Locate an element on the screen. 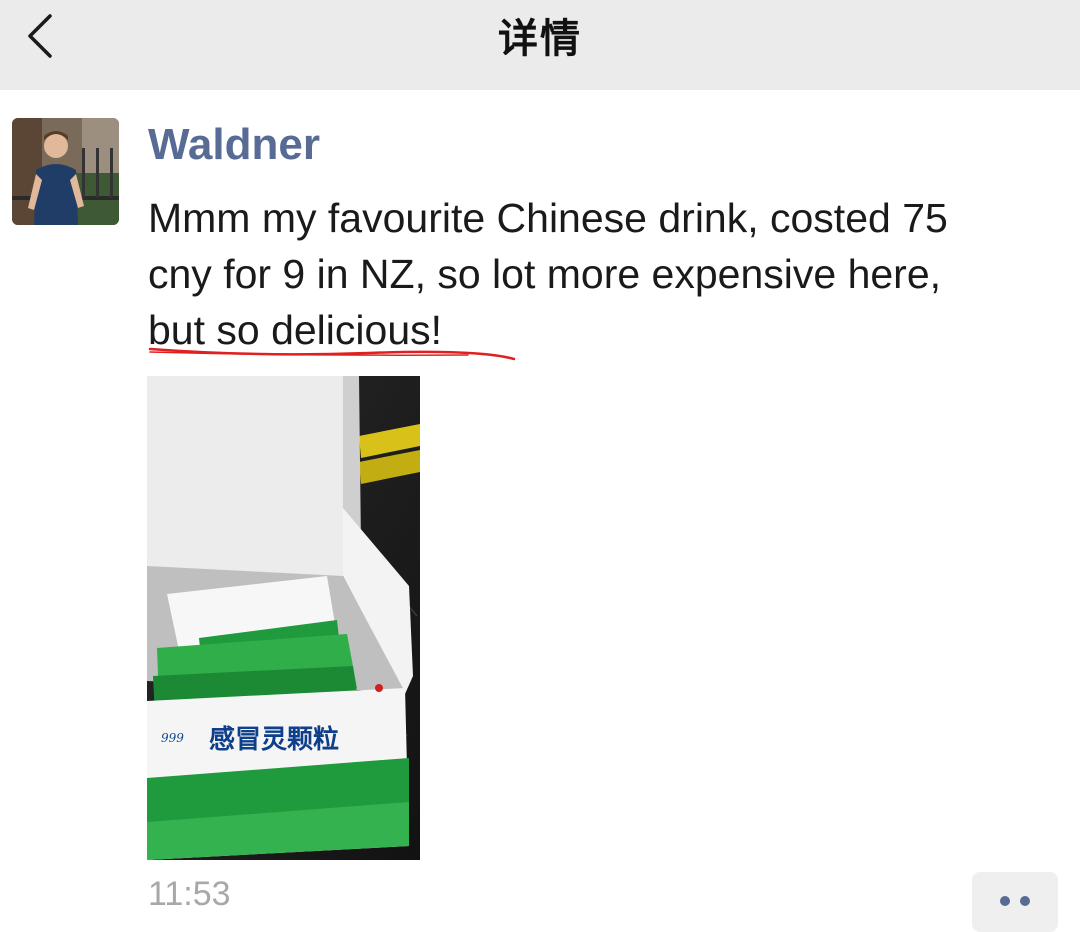 The height and width of the screenshot is (932, 1080). avatar-photo is located at coordinates (65, 171).